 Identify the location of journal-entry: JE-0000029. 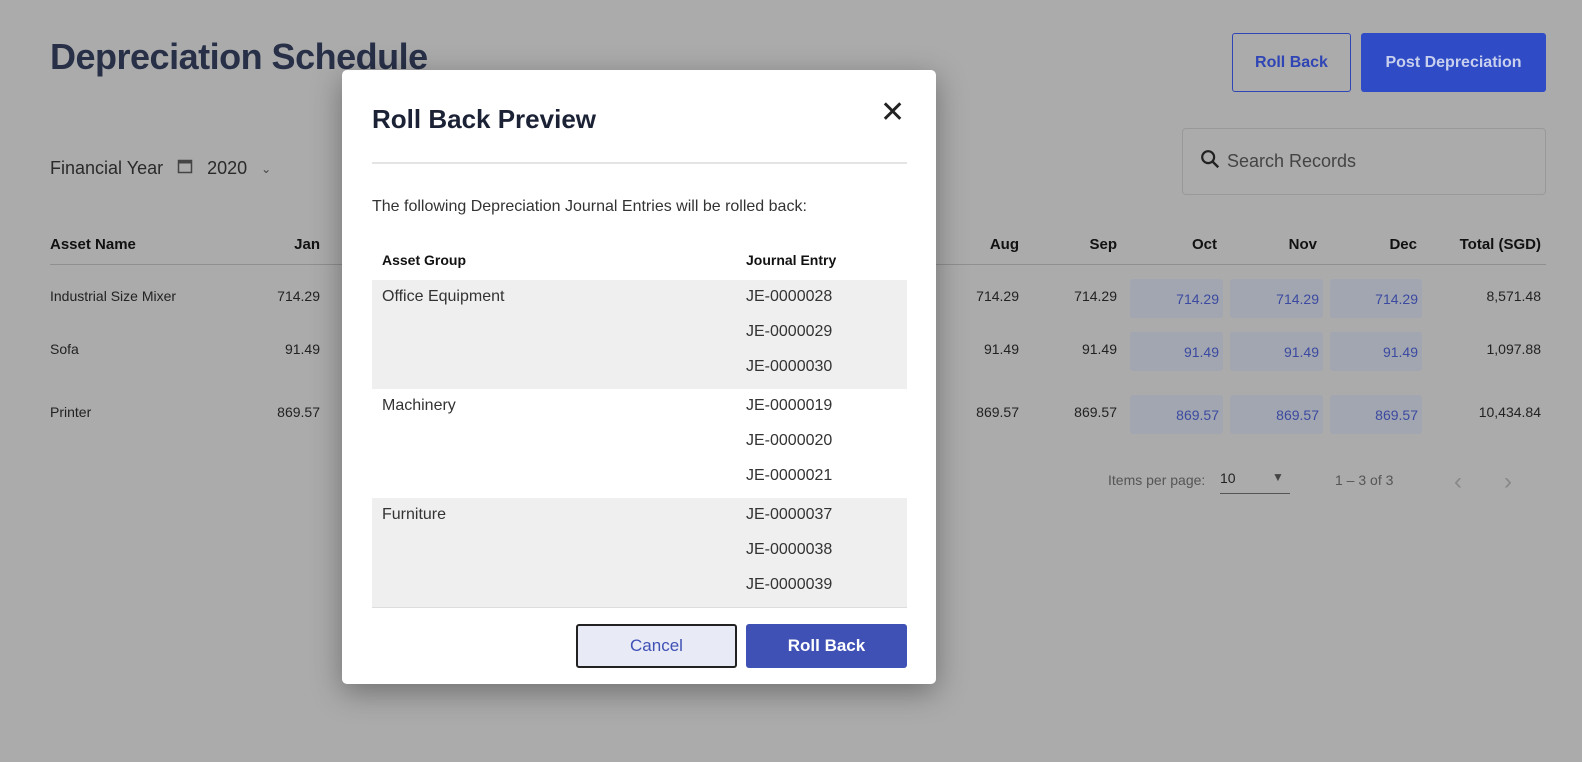
(789, 331).